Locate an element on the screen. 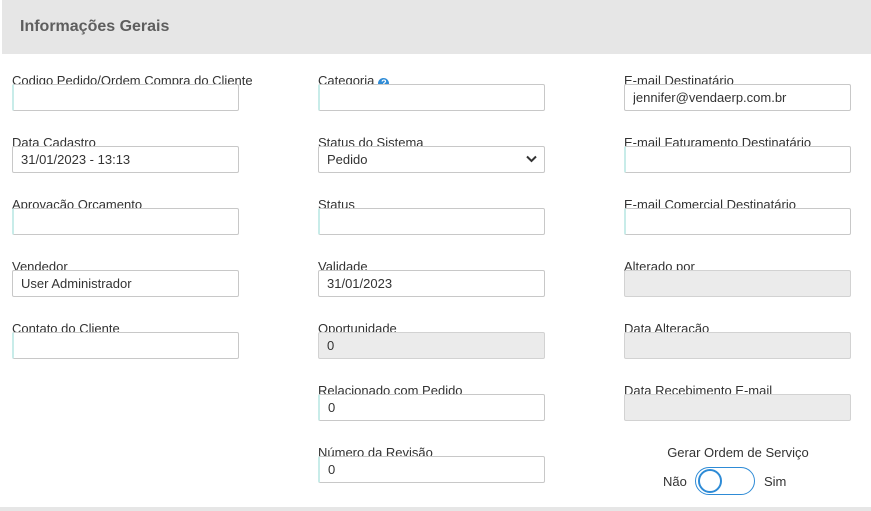 The height and width of the screenshot is (511, 871). data-alteracao-field: Data Alteração is located at coordinates (738, 340).